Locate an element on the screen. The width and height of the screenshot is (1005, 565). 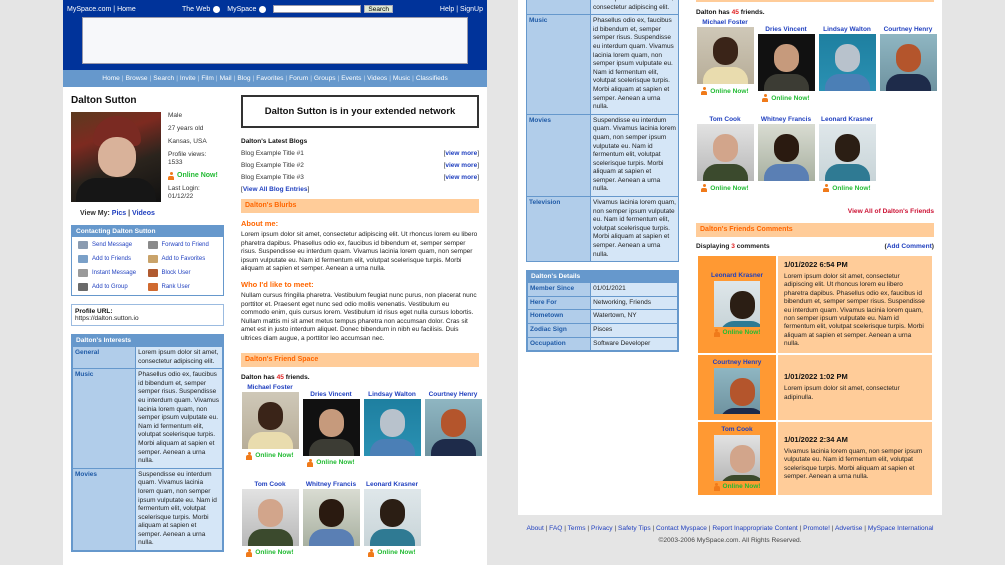
contact-rank-user: Rank User is located at coordinates (182, 287).